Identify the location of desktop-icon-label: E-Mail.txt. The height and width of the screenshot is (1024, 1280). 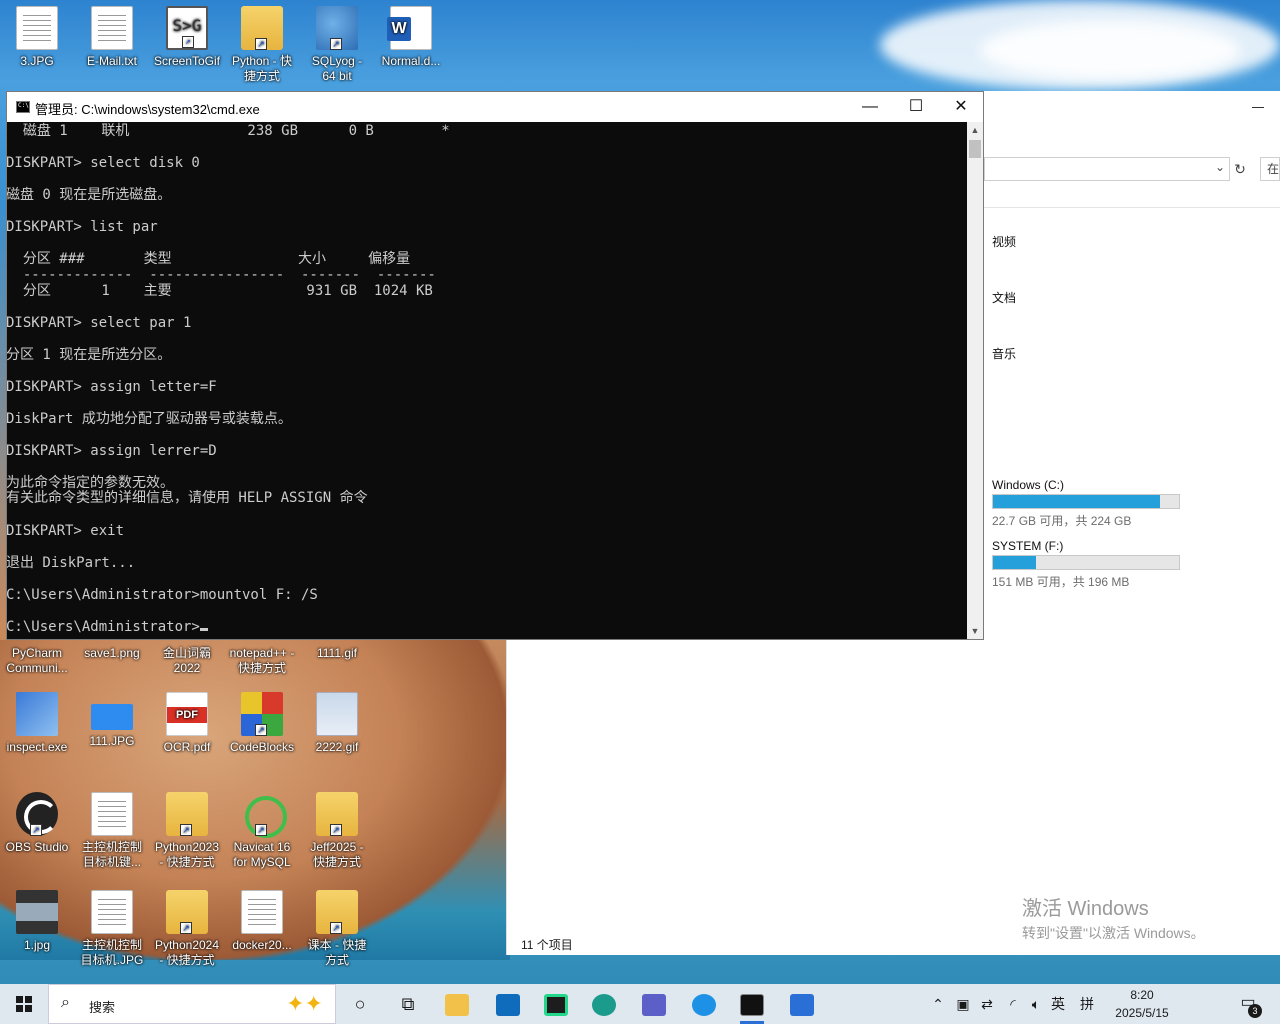
(111, 61).